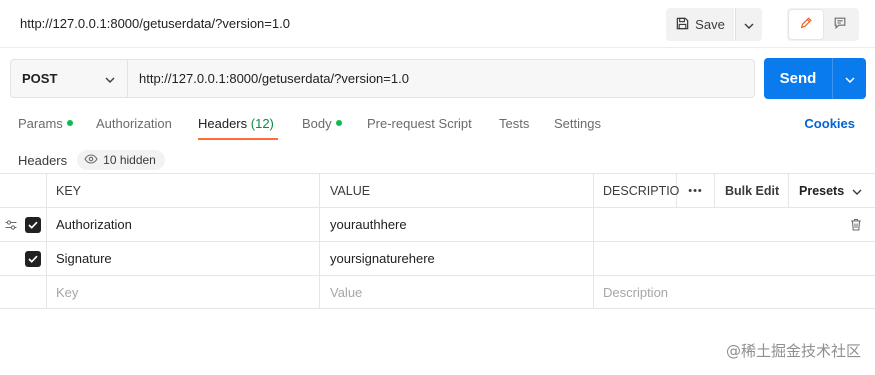 The height and width of the screenshot is (375, 875). What do you see at coordinates (710, 24) in the screenshot?
I see `save-label: Save` at bounding box center [710, 24].